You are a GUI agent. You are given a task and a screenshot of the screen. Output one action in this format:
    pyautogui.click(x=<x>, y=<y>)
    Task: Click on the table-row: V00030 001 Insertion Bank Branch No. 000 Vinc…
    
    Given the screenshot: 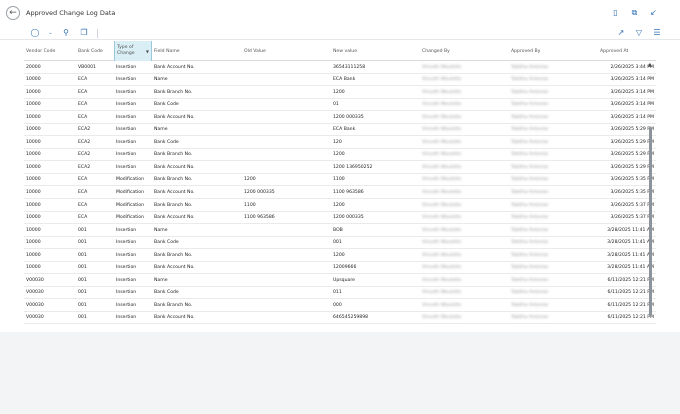 What is the action you would take?
    pyautogui.click(x=340, y=305)
    